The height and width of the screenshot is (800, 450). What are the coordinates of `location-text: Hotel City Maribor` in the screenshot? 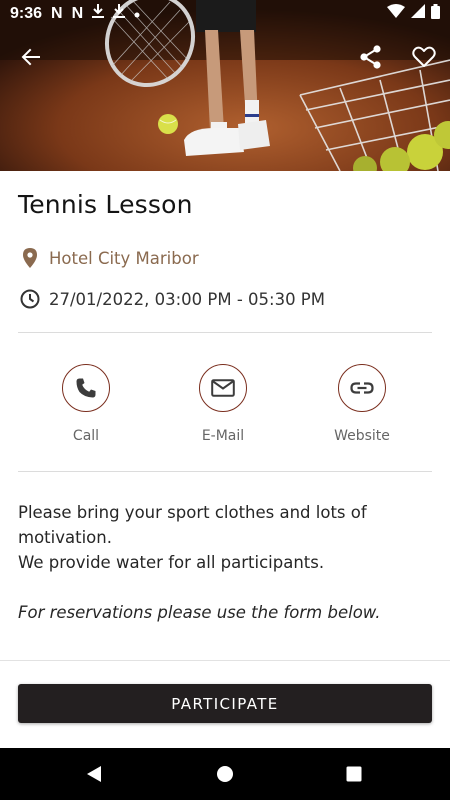 It's located at (124, 258).